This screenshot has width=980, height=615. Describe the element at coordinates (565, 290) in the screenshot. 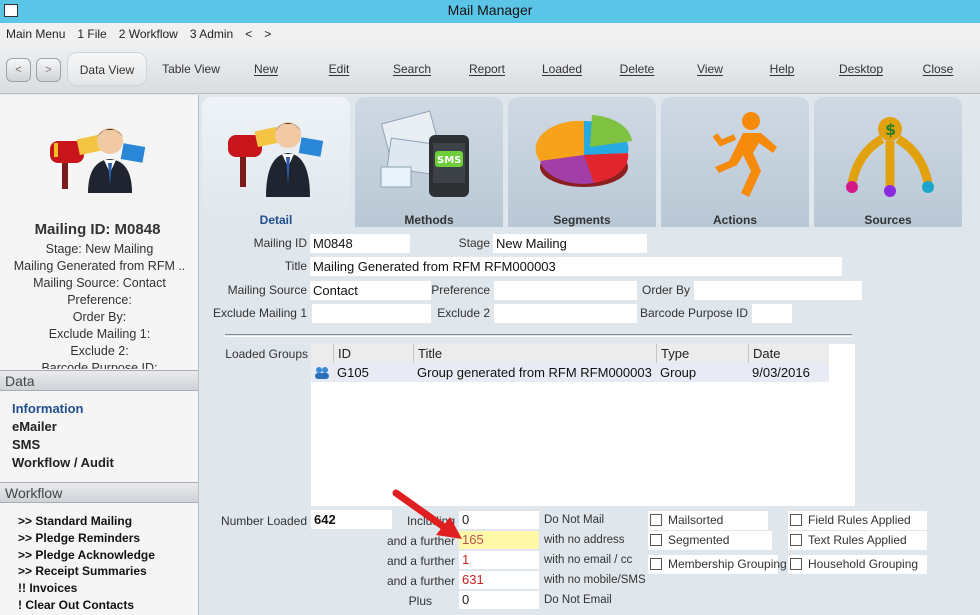

I see `preference-field` at that location.